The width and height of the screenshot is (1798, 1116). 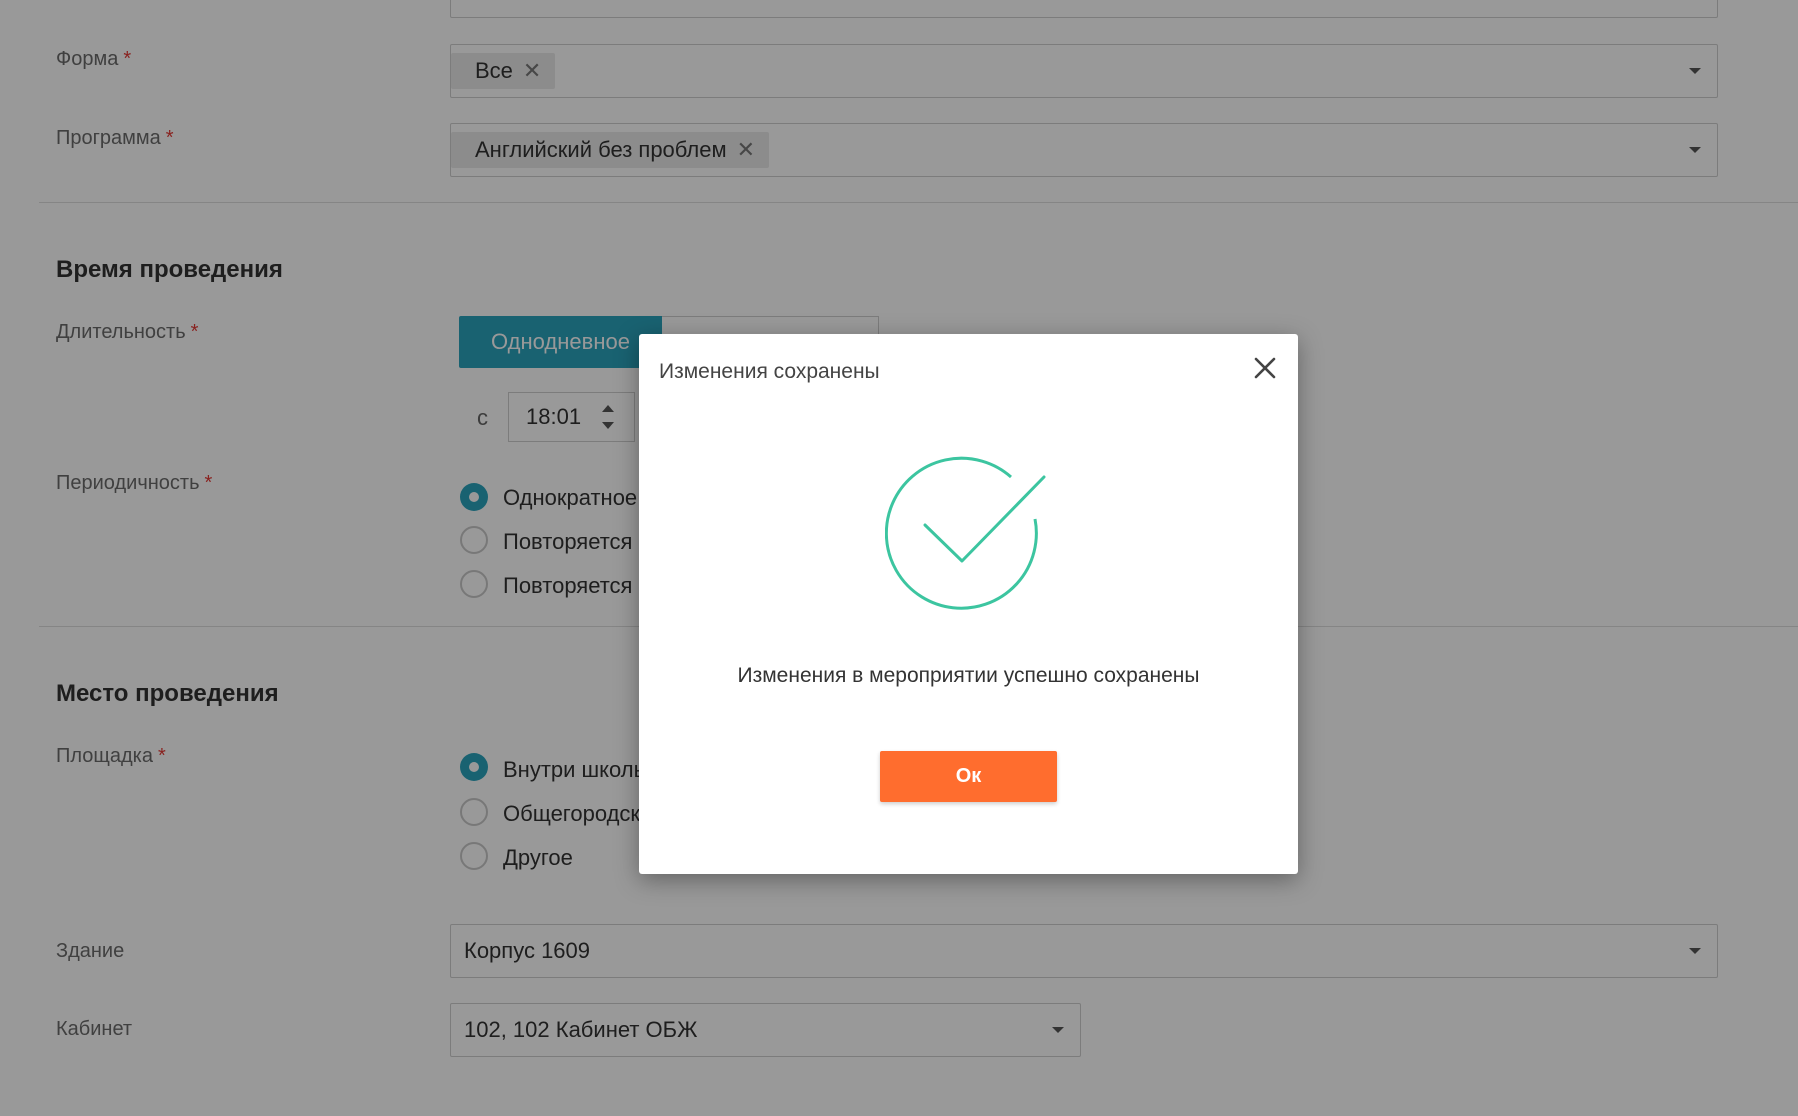 I want to click on close-icon, so click(x=1265, y=368).